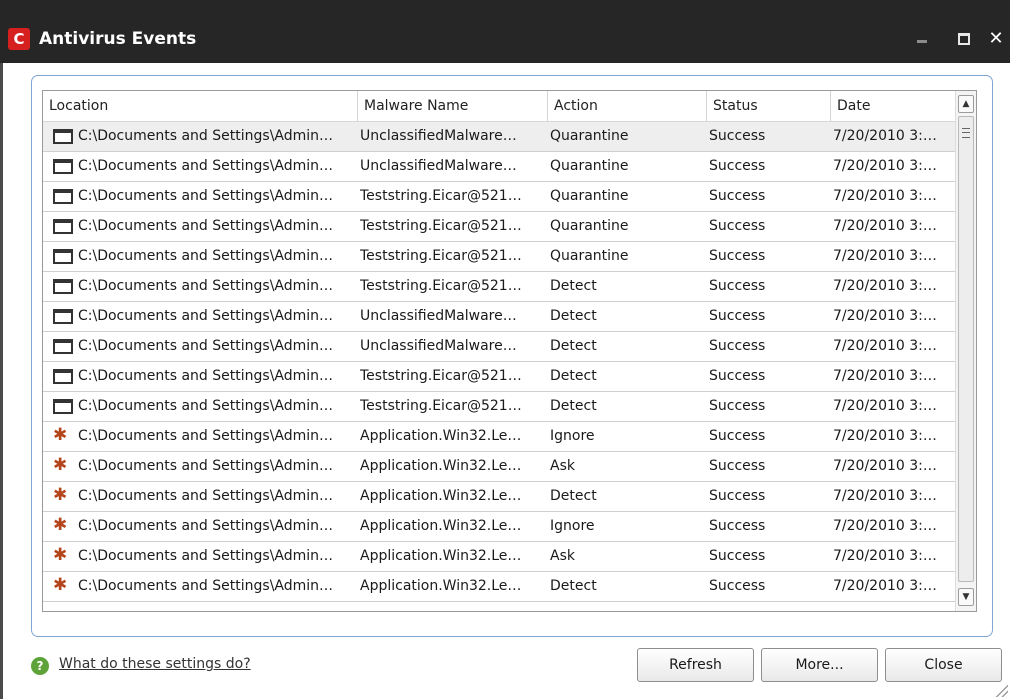 This screenshot has width=1010, height=699. What do you see at coordinates (996, 39) in the screenshot?
I see `close-icon: ✕` at bounding box center [996, 39].